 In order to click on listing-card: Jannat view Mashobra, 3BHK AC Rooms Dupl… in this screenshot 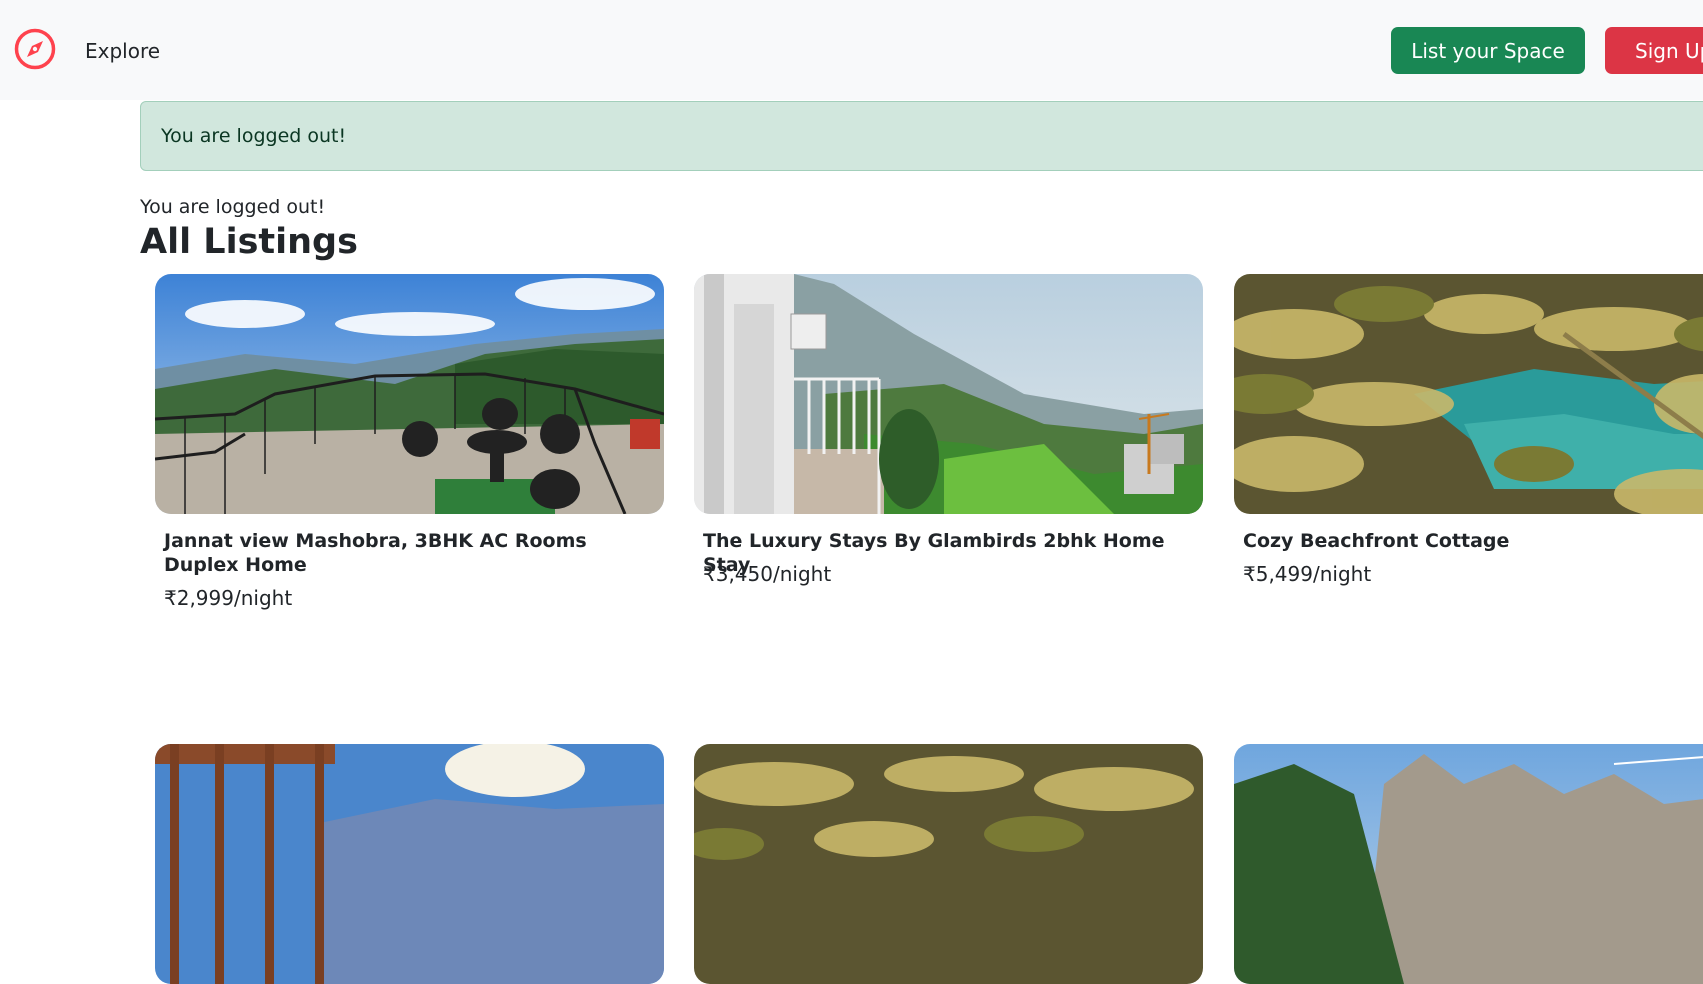, I will do `click(409, 442)`.